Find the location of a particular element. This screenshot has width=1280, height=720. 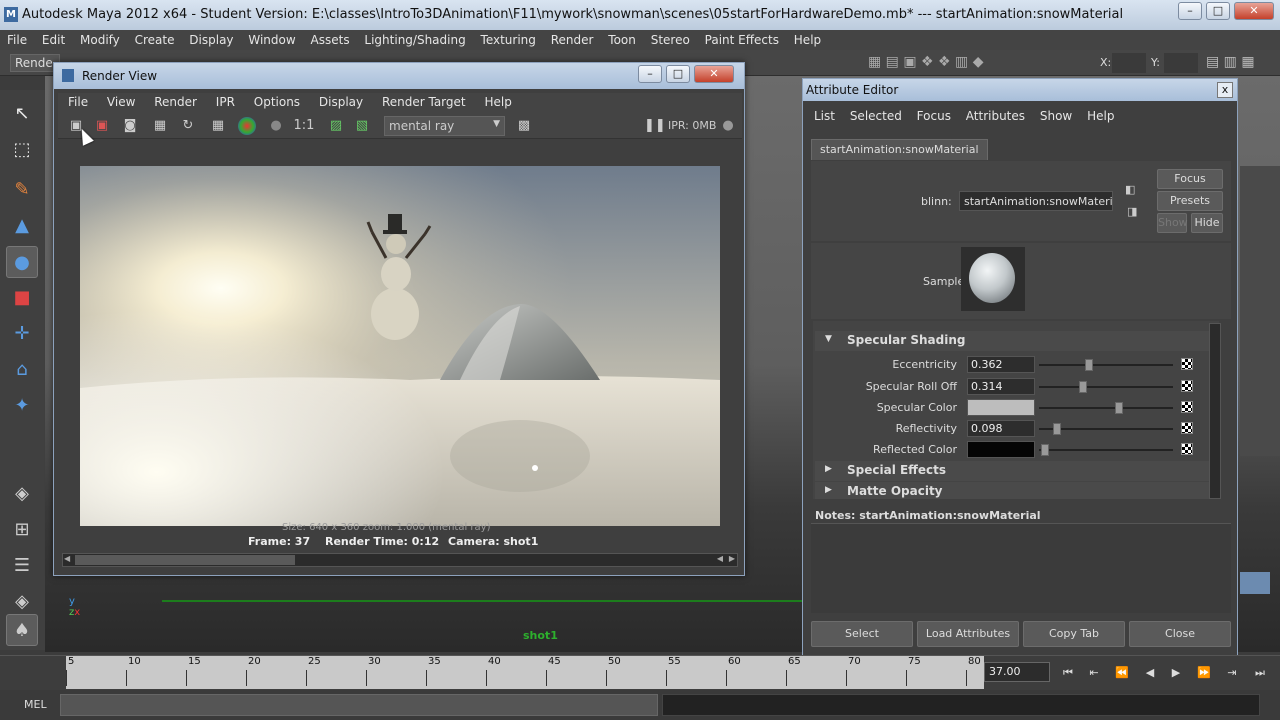

soft-mod-tool-icon: ⌂ is located at coordinates (22, 370).